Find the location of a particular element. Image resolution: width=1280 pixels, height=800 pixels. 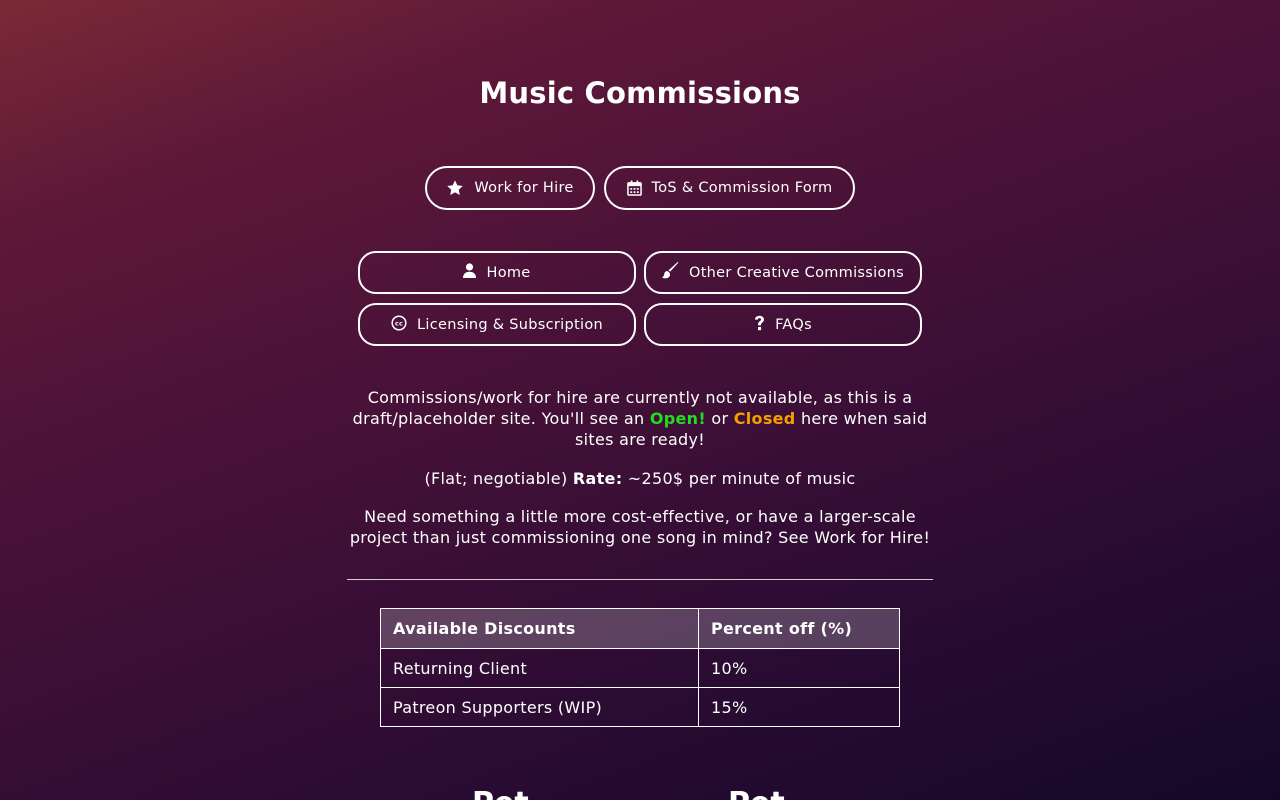

bottom-heading-right: Pet is located at coordinates (756, 793).